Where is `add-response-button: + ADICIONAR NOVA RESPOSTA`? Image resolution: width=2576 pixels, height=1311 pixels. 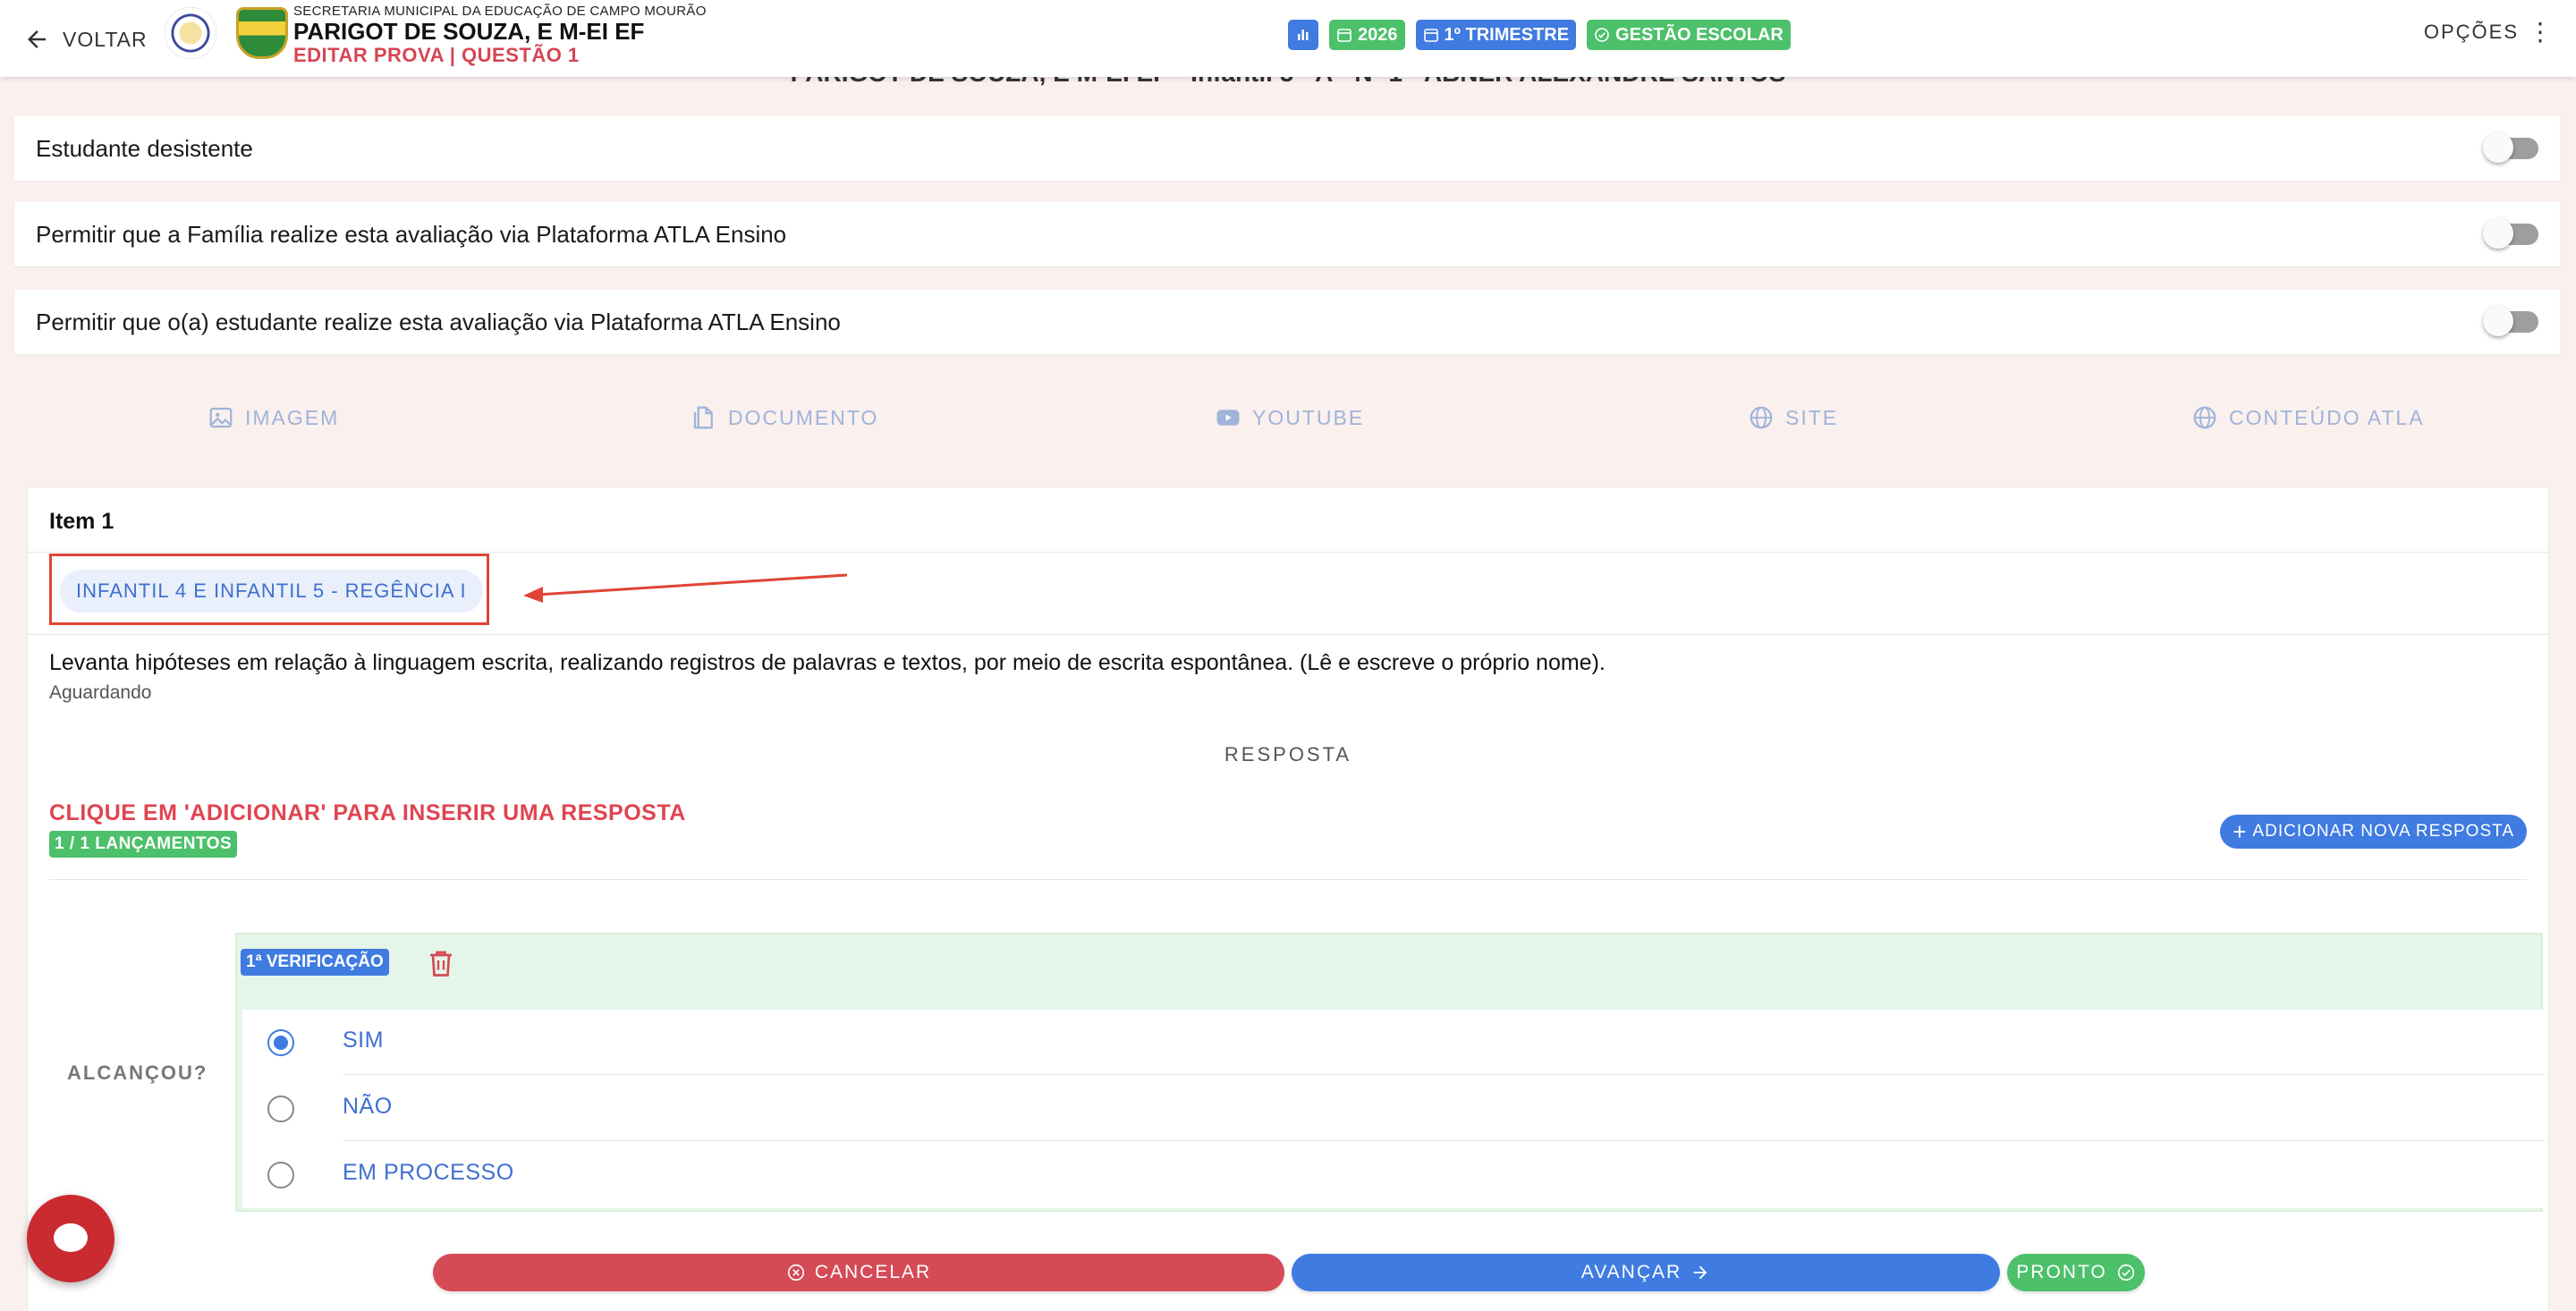 add-response-button: + ADICIONAR NOVA RESPOSTA is located at coordinates (2373, 832).